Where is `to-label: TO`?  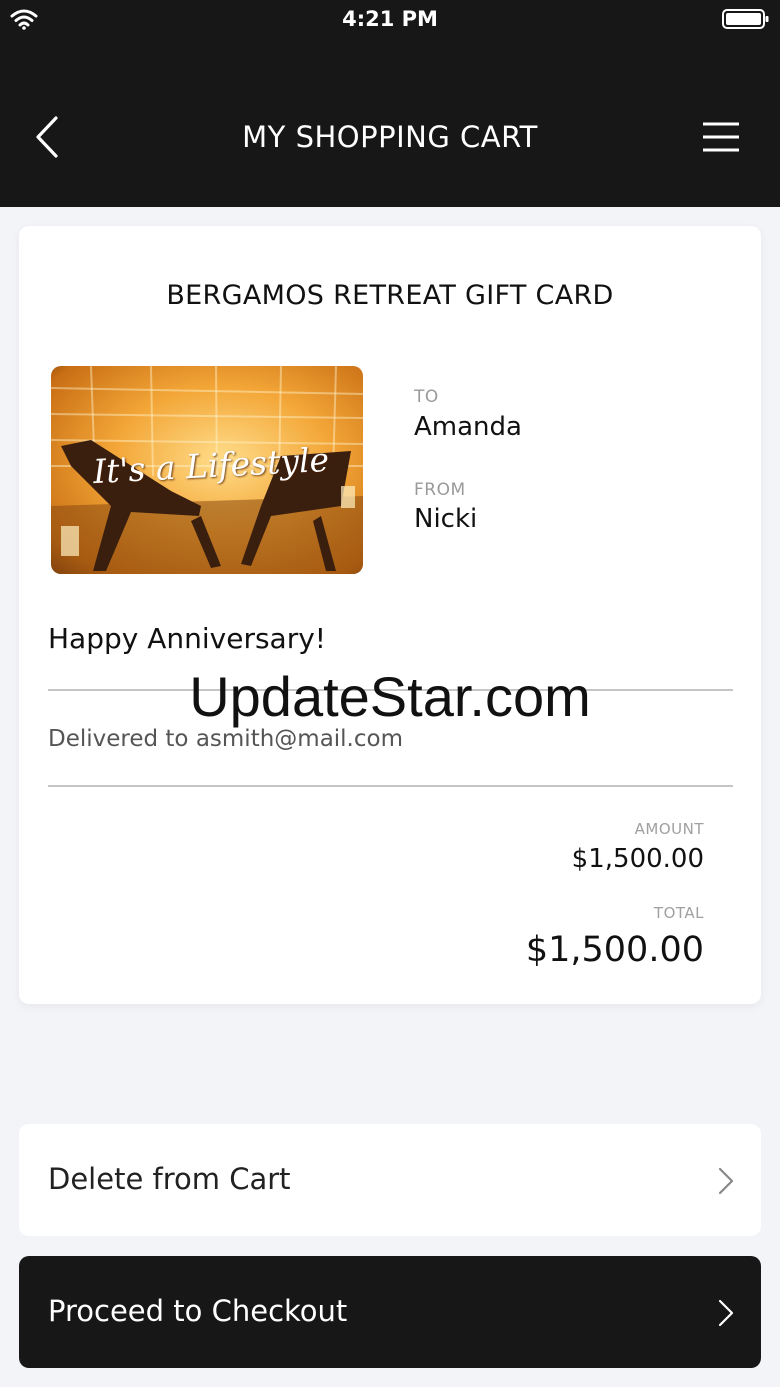
to-label: TO is located at coordinates (426, 397).